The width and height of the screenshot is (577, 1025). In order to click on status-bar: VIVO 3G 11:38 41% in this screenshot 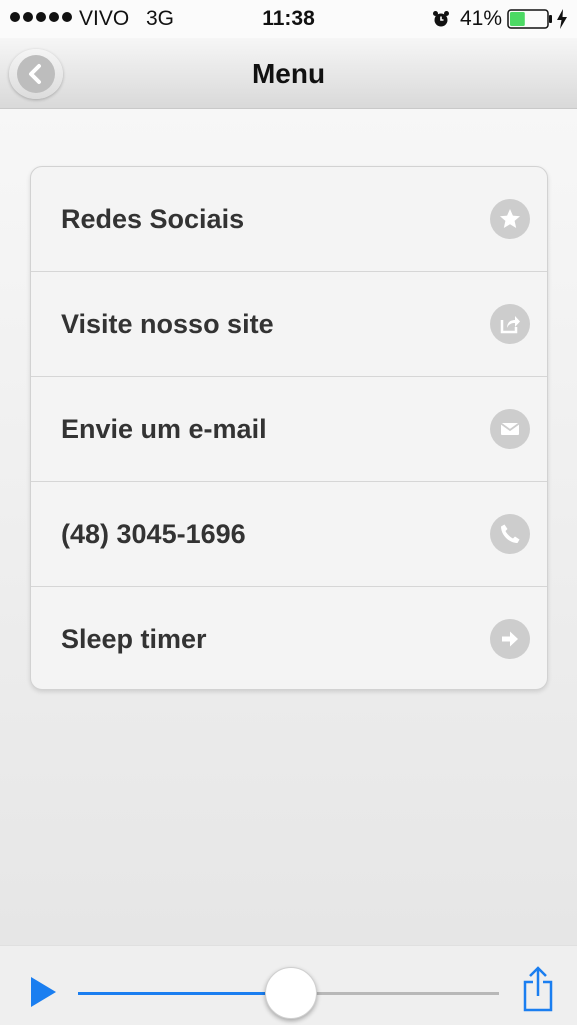, I will do `click(288, 19)`.